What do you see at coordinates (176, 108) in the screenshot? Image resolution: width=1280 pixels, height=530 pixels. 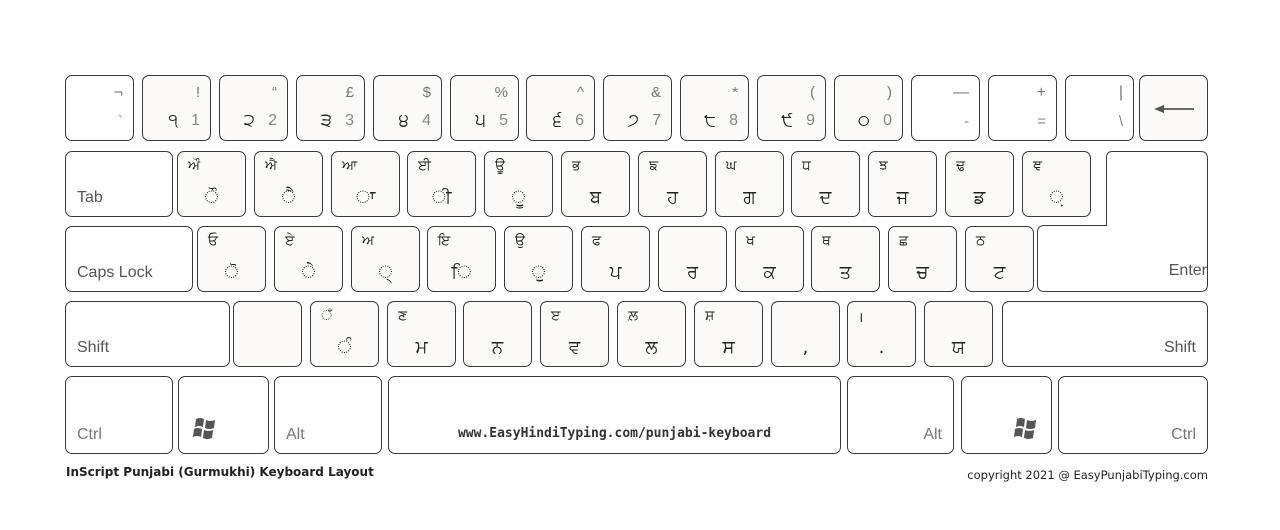 I see `number-row-key: ! ੧ 1` at bounding box center [176, 108].